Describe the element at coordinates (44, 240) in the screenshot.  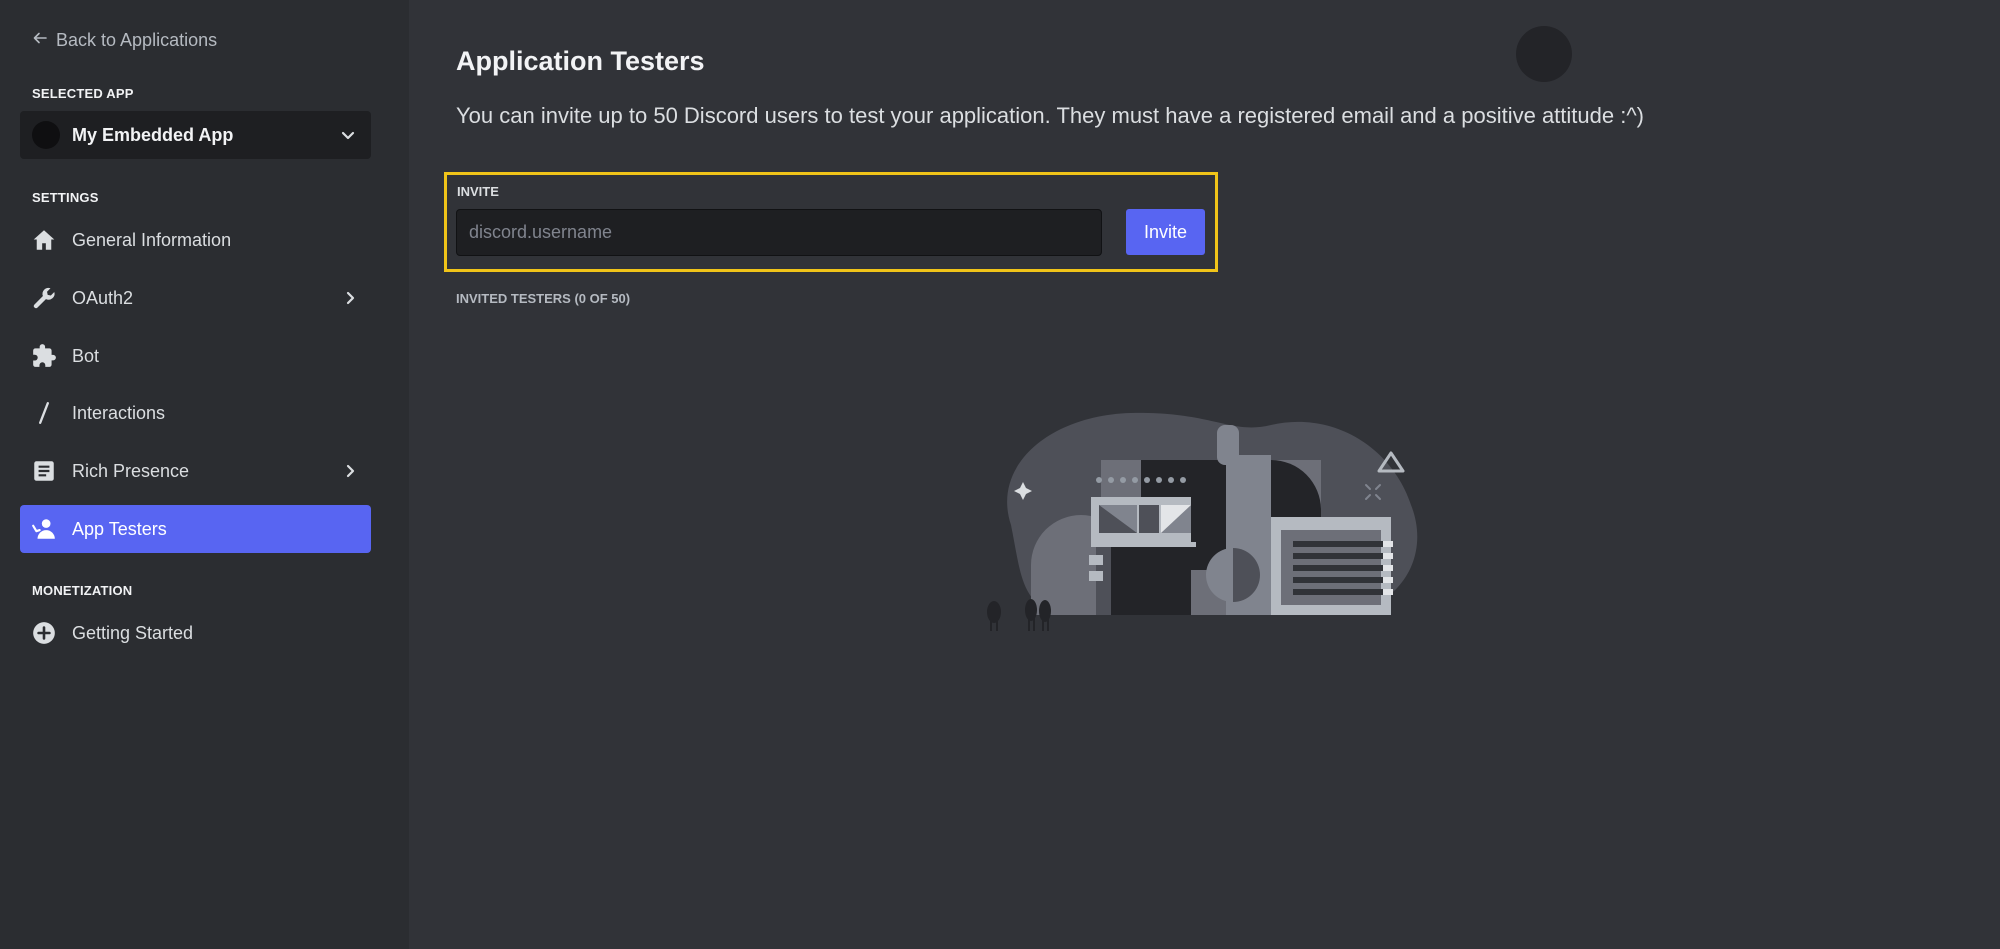
I see `home-icon` at that location.